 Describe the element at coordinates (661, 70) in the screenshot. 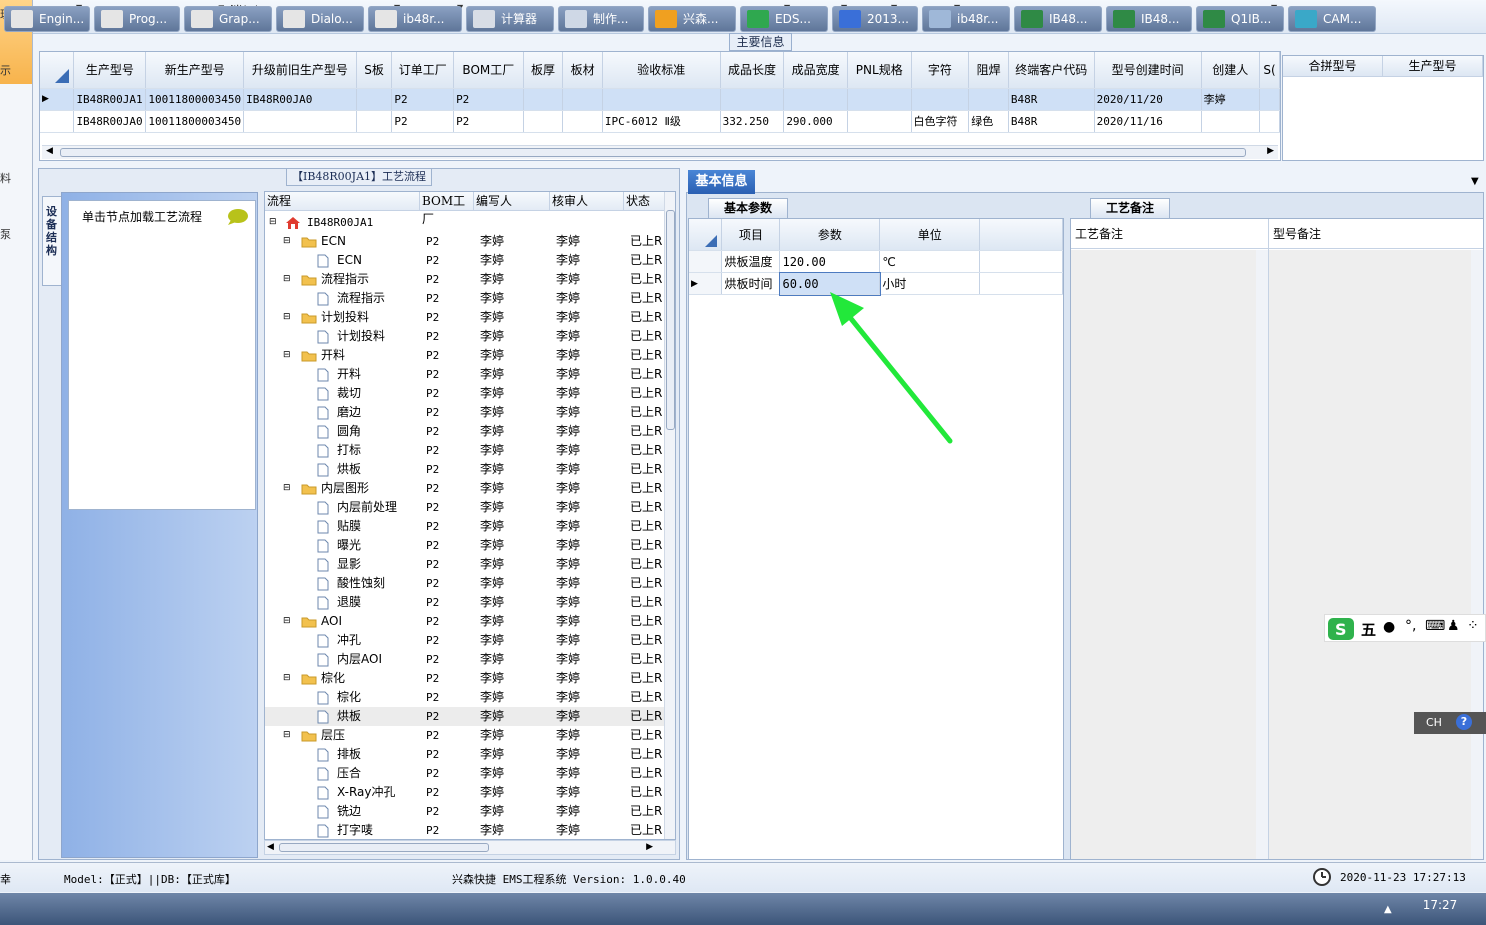

I see `column-header: 验收标准` at that location.